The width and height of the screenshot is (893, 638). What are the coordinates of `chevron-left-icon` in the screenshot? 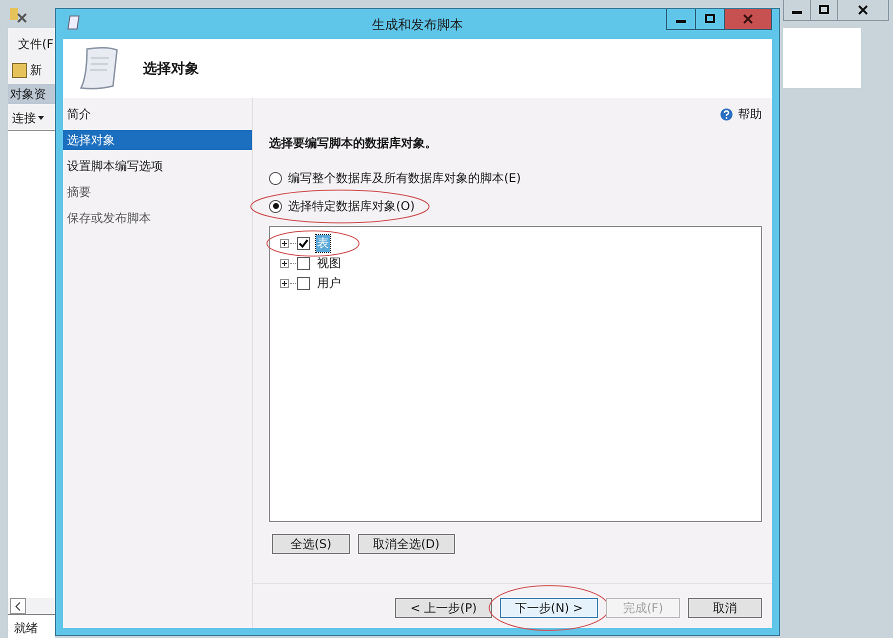 It's located at (18, 606).